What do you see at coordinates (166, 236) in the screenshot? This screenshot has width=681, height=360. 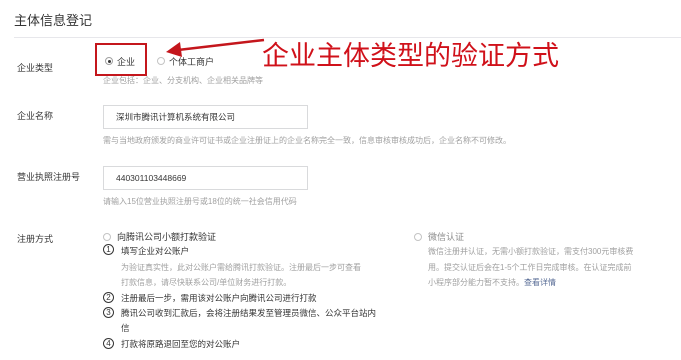 I see `radio-tencent-payment-label: 向腾讯公司小额打款验证` at bounding box center [166, 236].